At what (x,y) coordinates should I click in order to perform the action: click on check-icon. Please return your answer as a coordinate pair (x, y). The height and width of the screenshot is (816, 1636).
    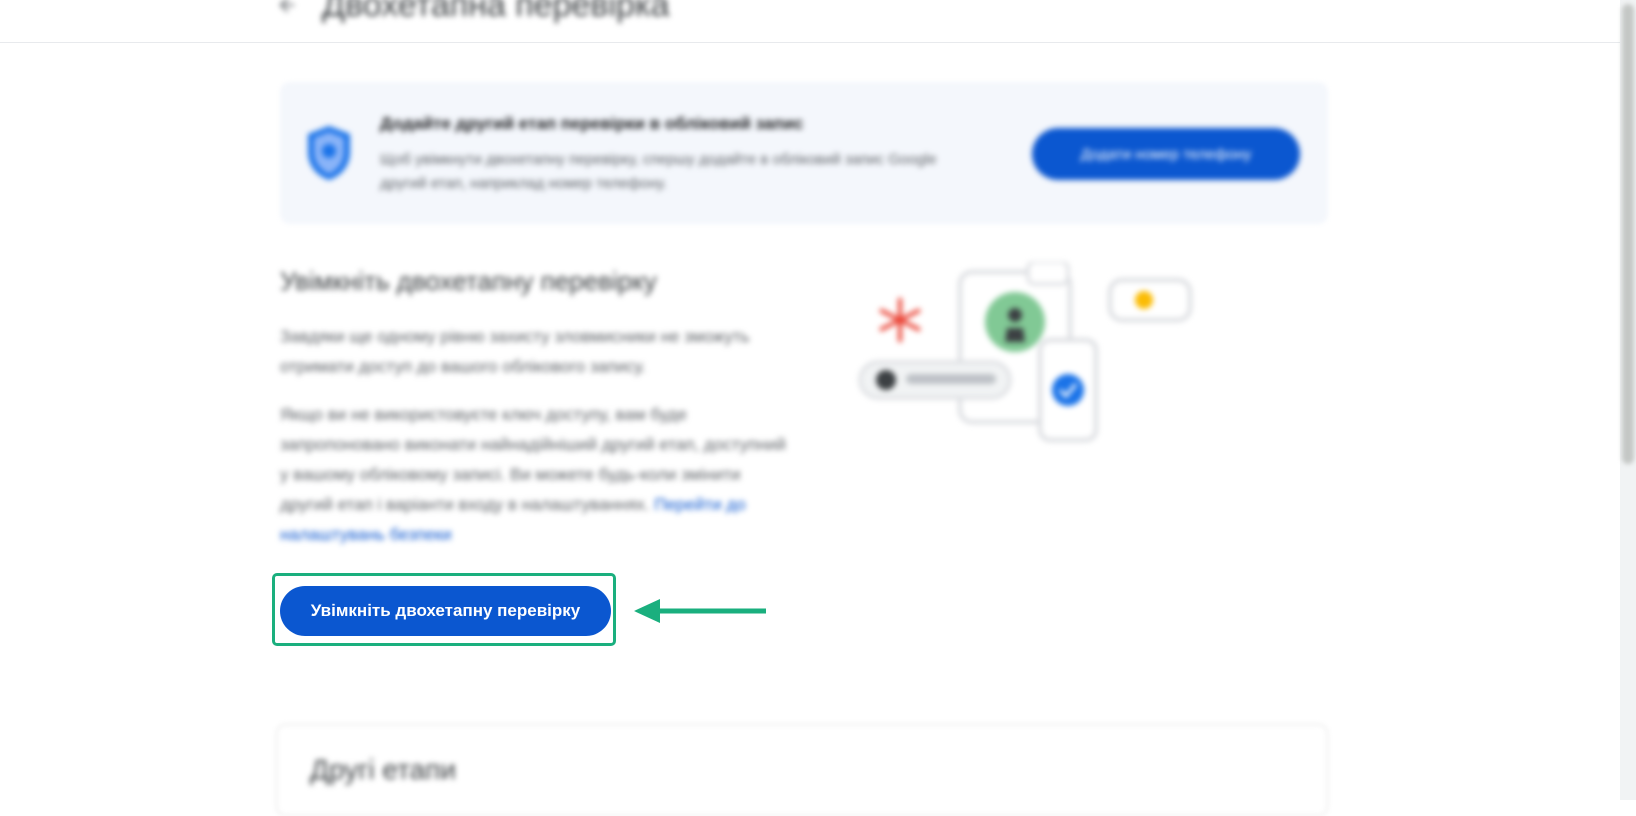
    Looking at the image, I should click on (1068, 390).